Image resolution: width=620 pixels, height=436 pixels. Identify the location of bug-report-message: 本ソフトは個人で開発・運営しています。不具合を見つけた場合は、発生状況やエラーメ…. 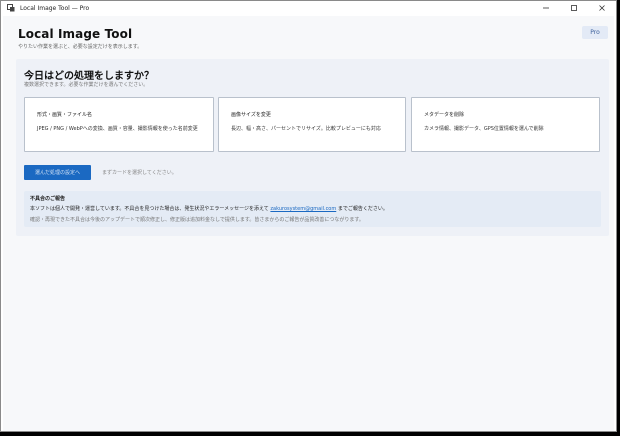
(209, 208).